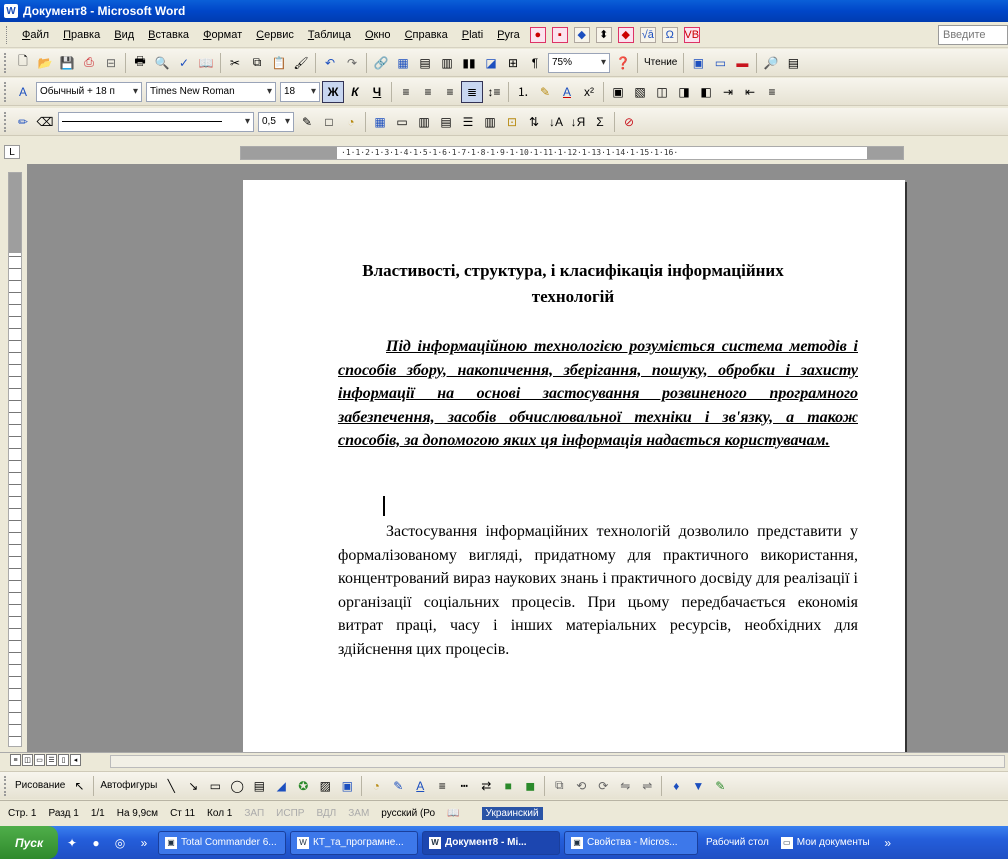 The height and width of the screenshot is (859, 1008). I want to click on sort-desc-icon: ↓Я, so click(578, 122).